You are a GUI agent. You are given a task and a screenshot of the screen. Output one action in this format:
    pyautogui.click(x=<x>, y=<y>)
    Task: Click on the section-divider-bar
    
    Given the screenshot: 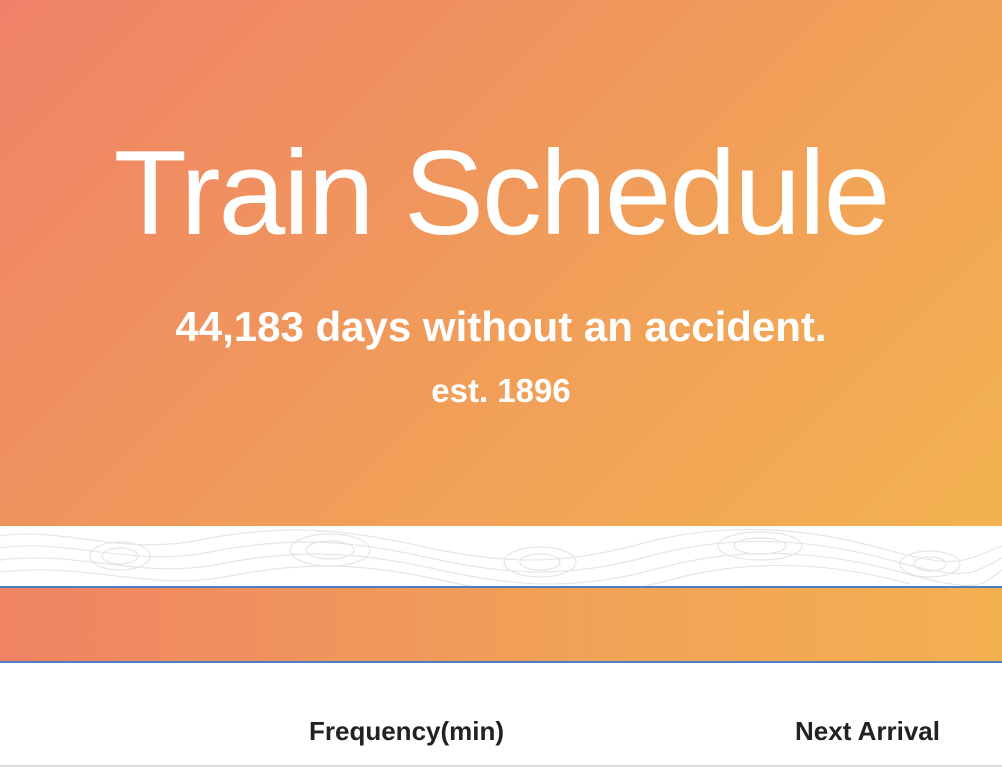 What is the action you would take?
    pyautogui.click(x=501, y=624)
    